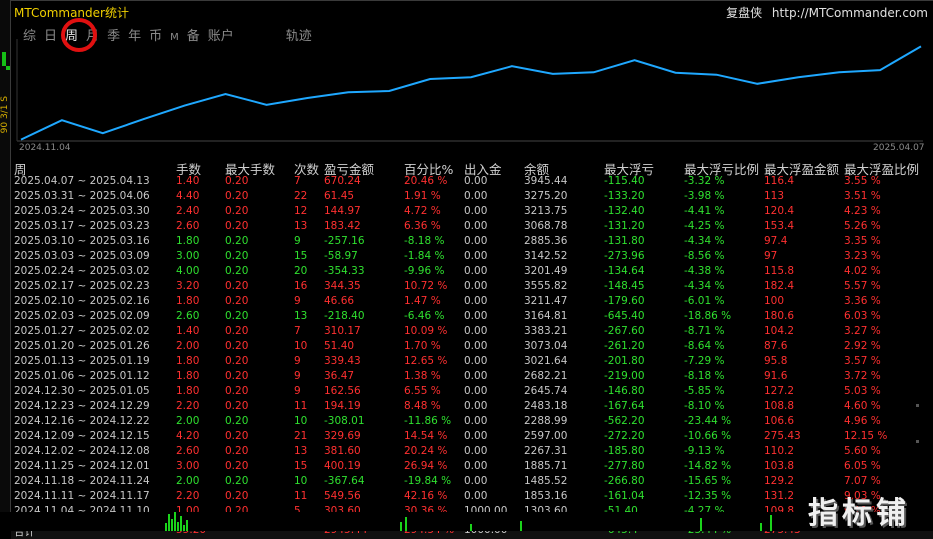  Describe the element at coordinates (862, 241) in the screenshot. I see `cell-11: 3.35 %` at that location.